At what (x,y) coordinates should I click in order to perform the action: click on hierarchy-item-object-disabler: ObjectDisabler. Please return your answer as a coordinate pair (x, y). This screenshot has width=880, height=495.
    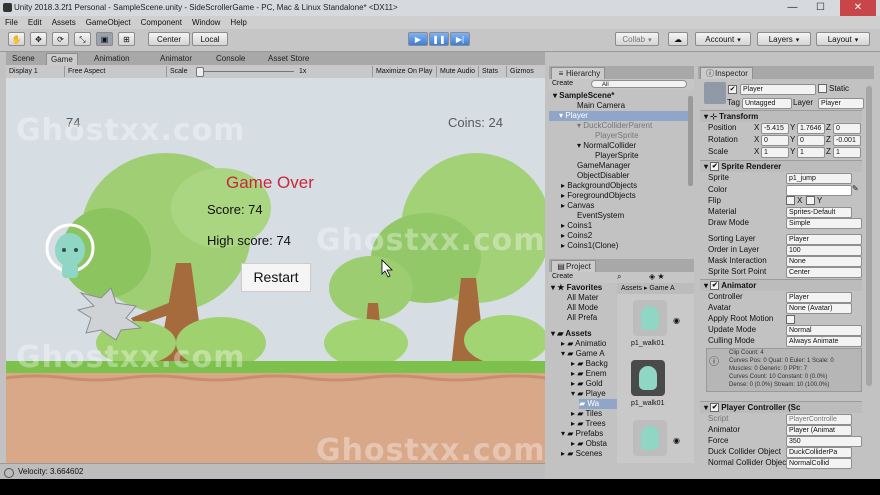
    Looking at the image, I should click on (603, 176).